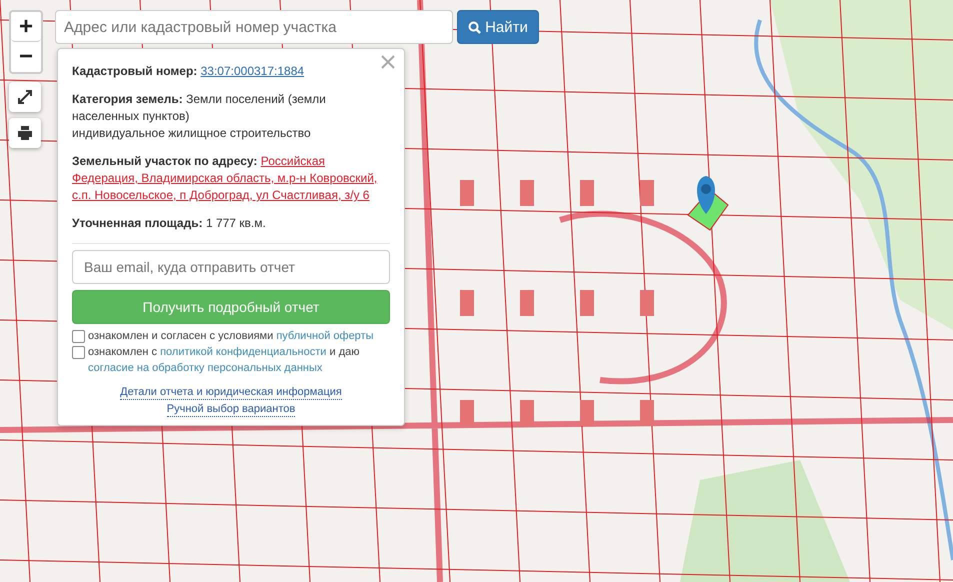 The width and height of the screenshot is (953, 582). I want to click on field-text: Категория земель: Земли поселений (земли населенных пунктов) индивидуальное жилищное строительство, so click(199, 116).